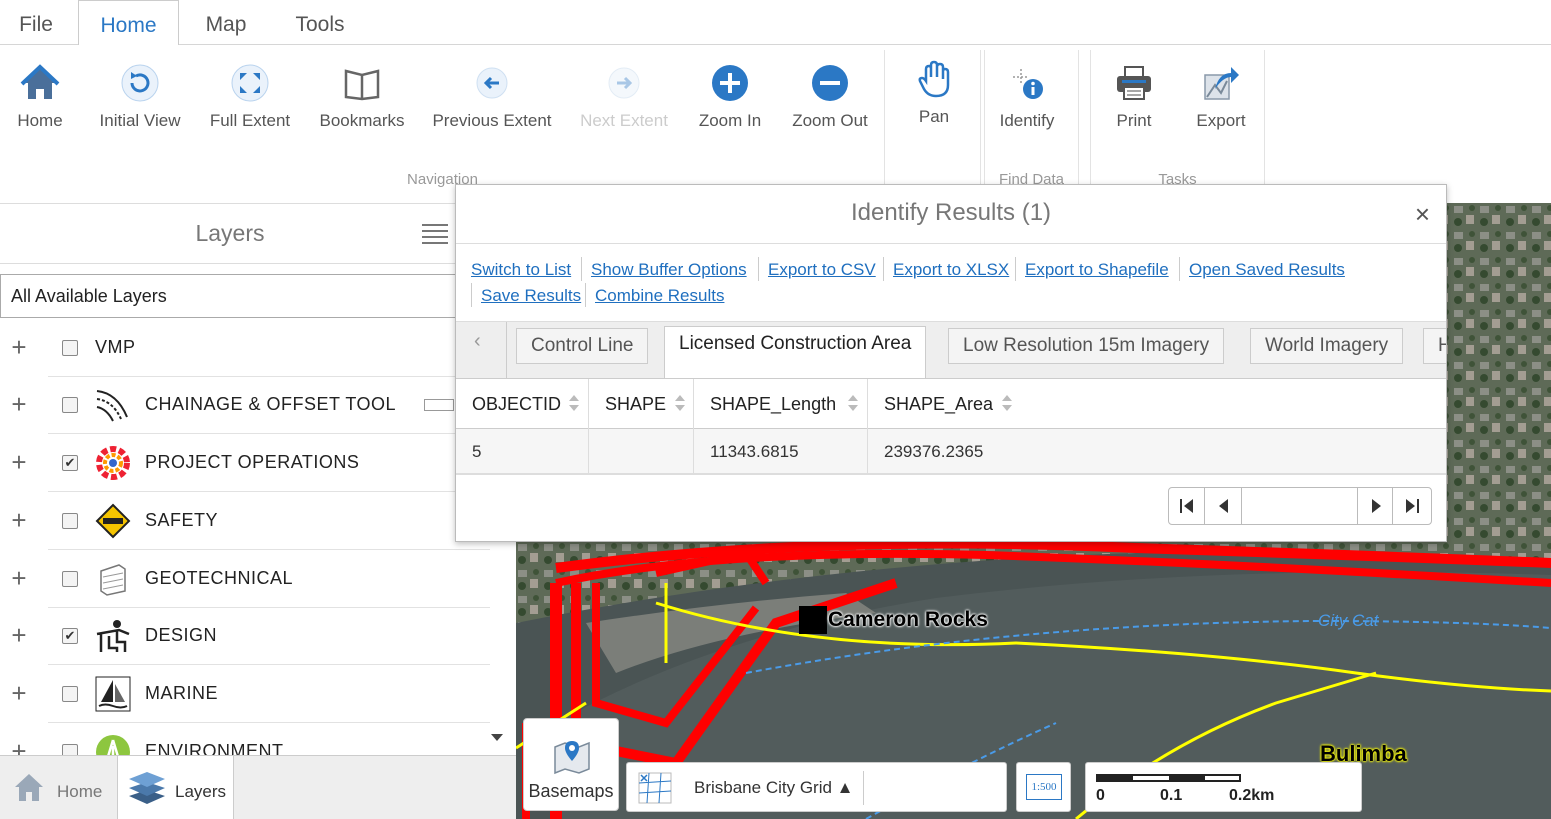 This screenshot has height=819, width=1551. Describe the element at coordinates (781, 452) in the screenshot. I see `cell-shape-length: 11343.6815` at that location.